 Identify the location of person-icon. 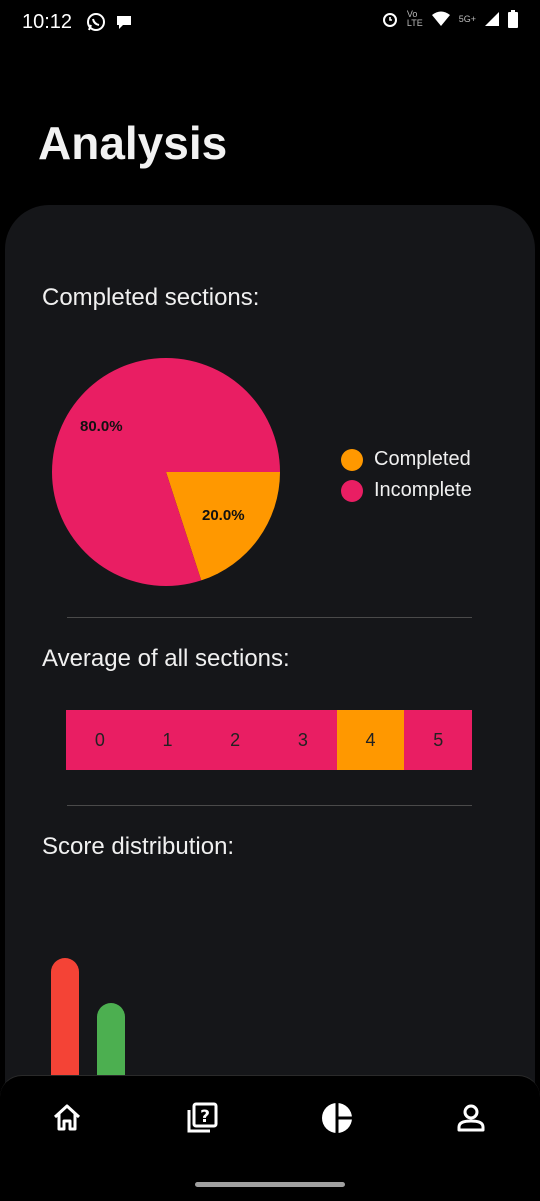
(471, 1118).